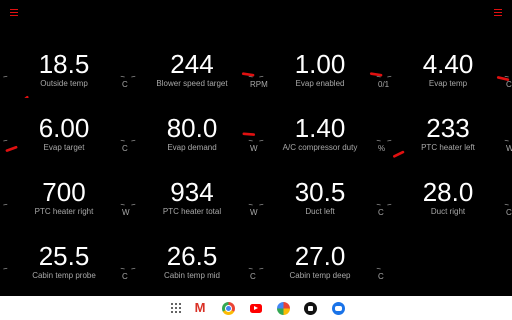 Image resolution: width=512 pixels, height=320 pixels. I want to click on gauge-label: A/C compressor duty, so click(320, 147).